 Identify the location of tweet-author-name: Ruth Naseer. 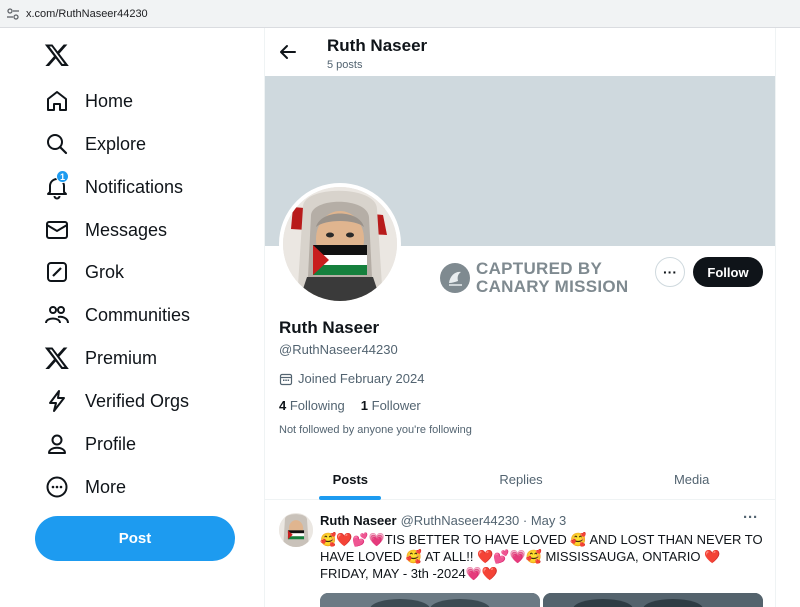
(358, 520).